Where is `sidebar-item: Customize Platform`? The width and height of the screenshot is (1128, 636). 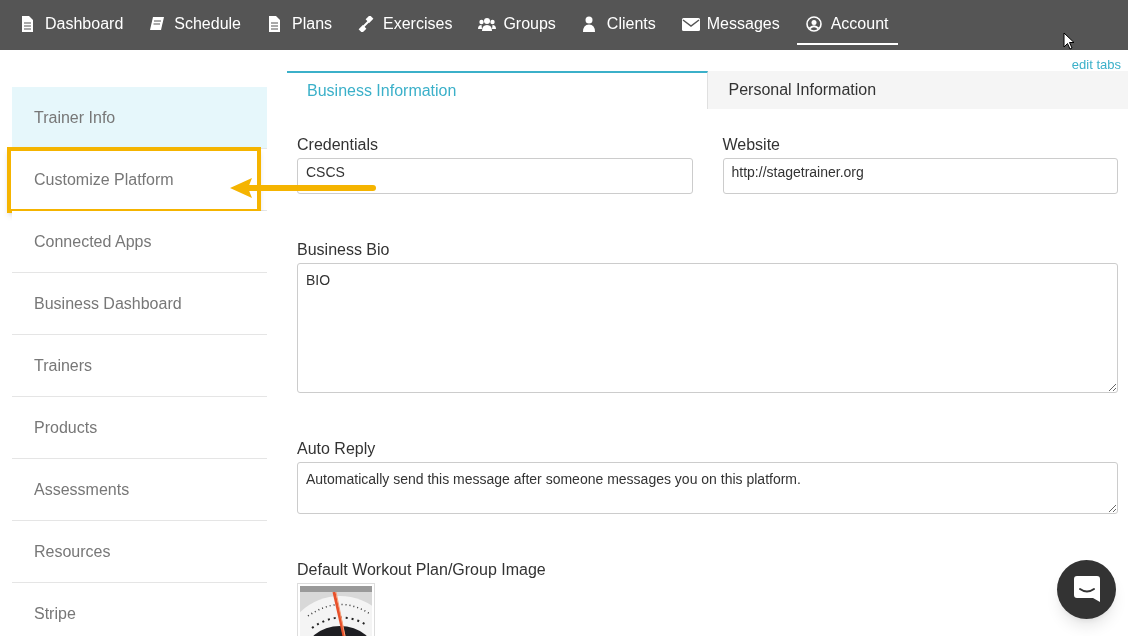
sidebar-item: Customize Platform is located at coordinates (104, 180).